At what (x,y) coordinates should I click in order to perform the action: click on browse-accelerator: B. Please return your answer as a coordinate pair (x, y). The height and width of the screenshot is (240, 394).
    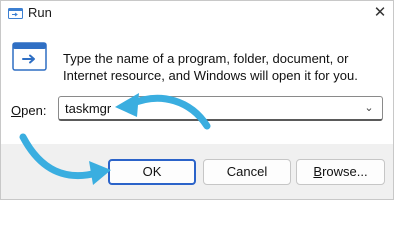
    Looking at the image, I should click on (318, 171).